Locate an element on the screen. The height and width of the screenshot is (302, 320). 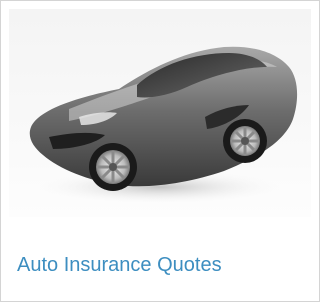
auto-insurance-quotes-link: Auto Insurance Quotes is located at coordinates (119, 265).